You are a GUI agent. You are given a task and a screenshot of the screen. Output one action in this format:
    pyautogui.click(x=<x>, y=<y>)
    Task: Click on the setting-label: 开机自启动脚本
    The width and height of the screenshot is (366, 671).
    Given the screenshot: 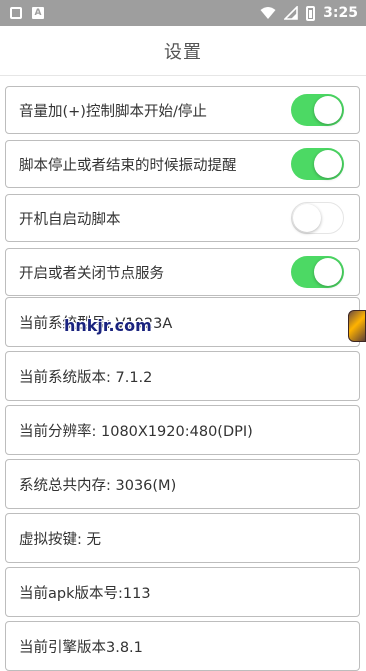 What is the action you would take?
    pyautogui.click(x=70, y=219)
    